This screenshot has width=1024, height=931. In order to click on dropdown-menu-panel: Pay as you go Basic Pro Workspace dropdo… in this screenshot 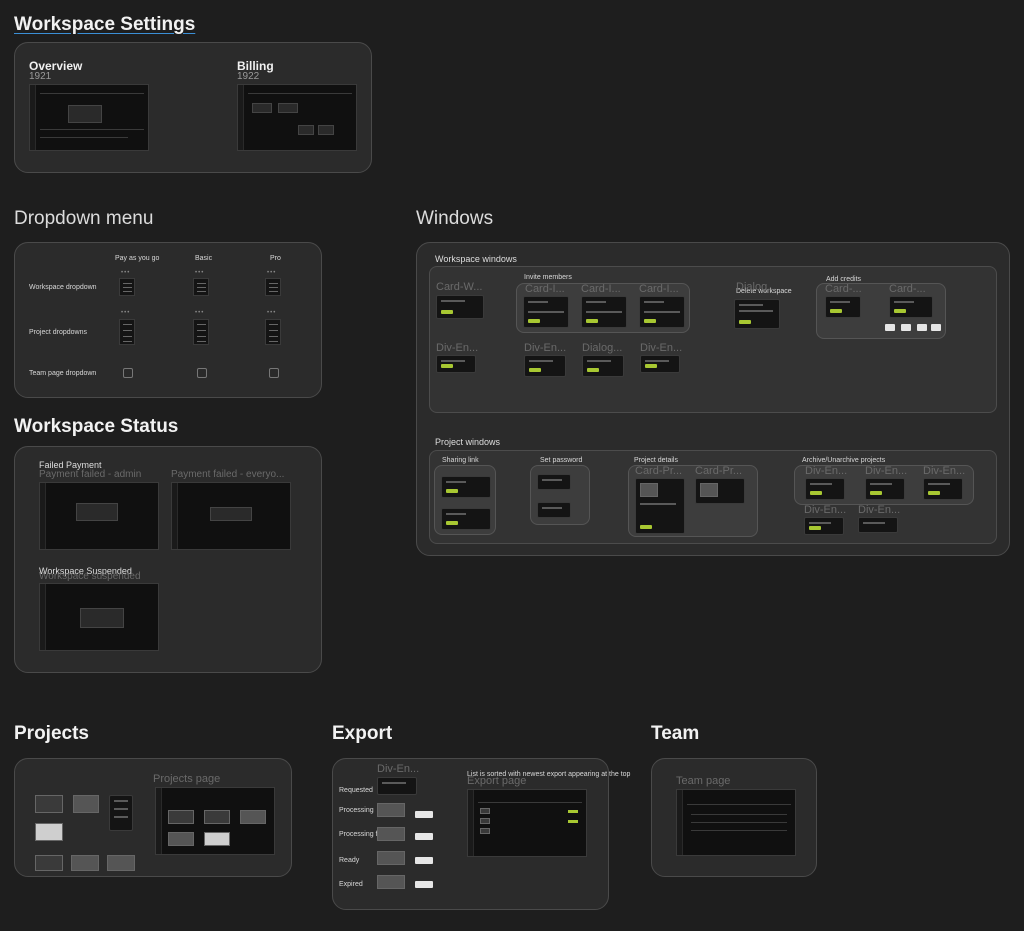, I will do `click(168, 320)`.